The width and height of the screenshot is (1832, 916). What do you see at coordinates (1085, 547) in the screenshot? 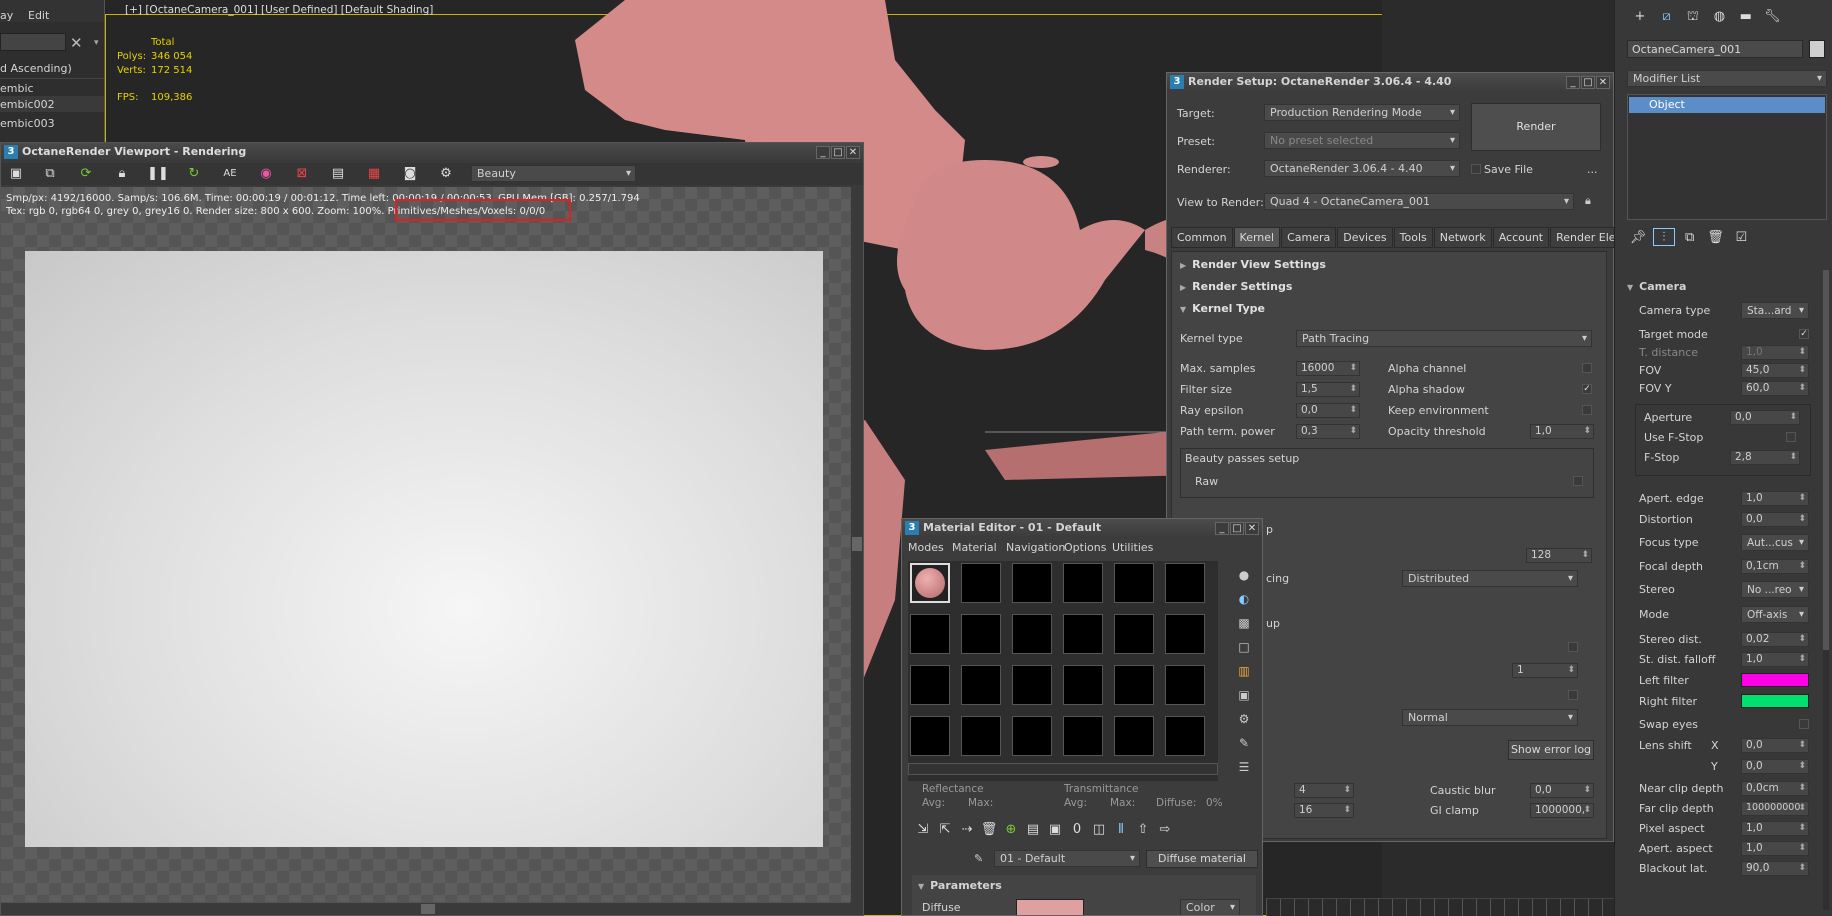
I see `menu-options: Options` at bounding box center [1085, 547].